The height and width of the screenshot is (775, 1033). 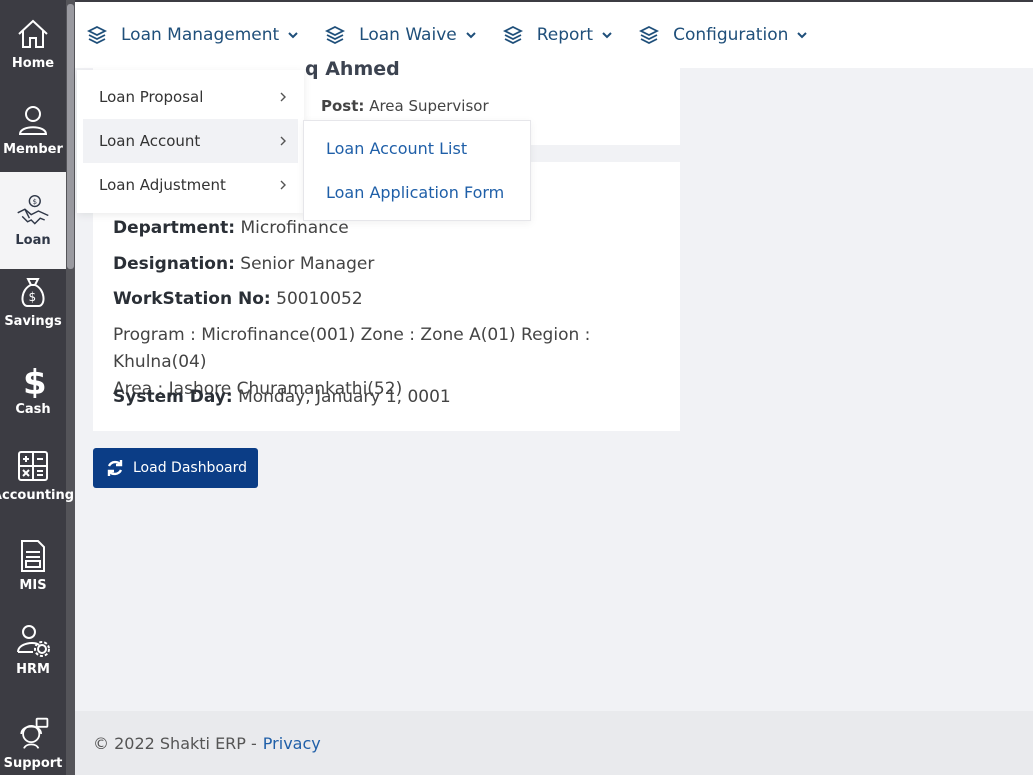 What do you see at coordinates (33, 209) in the screenshot?
I see `handshake-coin-icon: $` at bounding box center [33, 209].